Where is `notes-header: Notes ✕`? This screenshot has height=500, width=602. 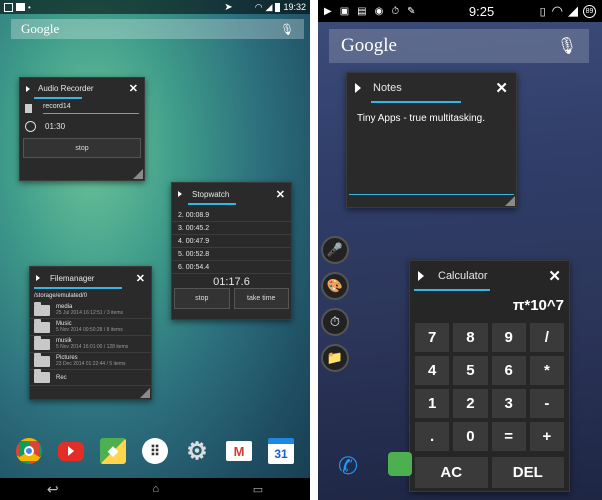
notes-header: Notes ✕ is located at coordinates (431, 88).